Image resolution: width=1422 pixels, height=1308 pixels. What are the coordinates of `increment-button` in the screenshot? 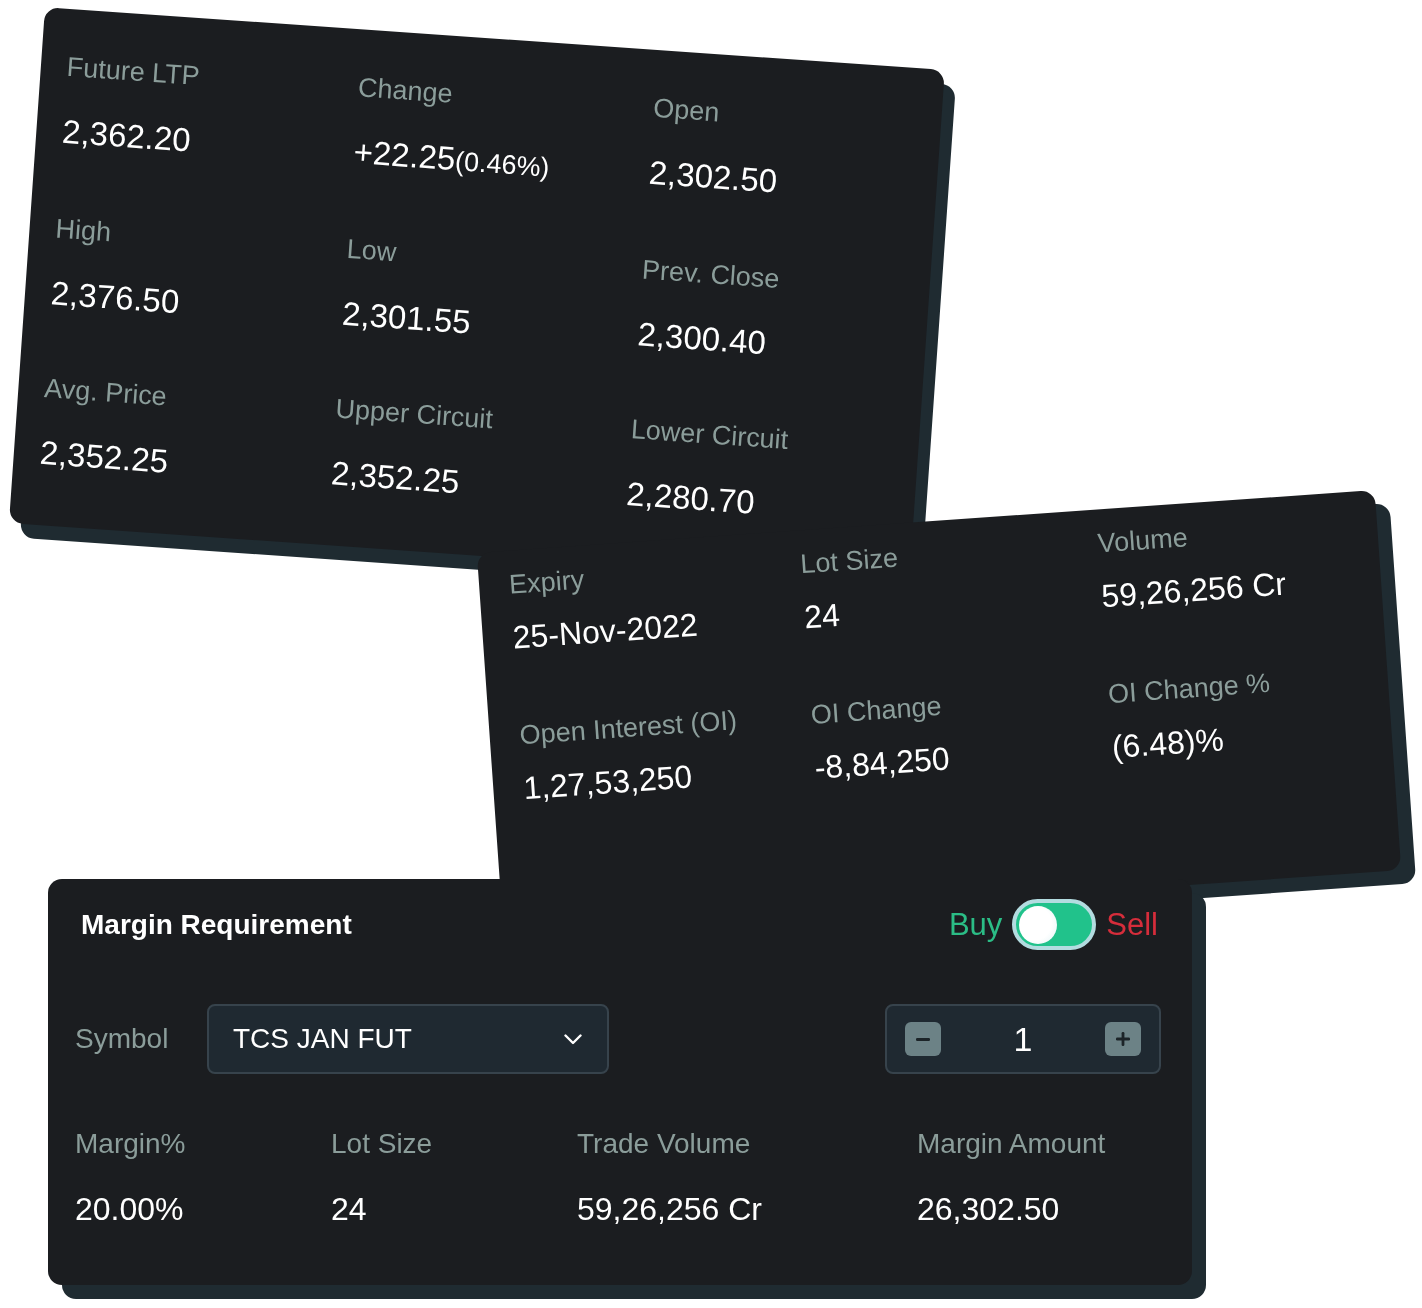 It's located at (1123, 1039).